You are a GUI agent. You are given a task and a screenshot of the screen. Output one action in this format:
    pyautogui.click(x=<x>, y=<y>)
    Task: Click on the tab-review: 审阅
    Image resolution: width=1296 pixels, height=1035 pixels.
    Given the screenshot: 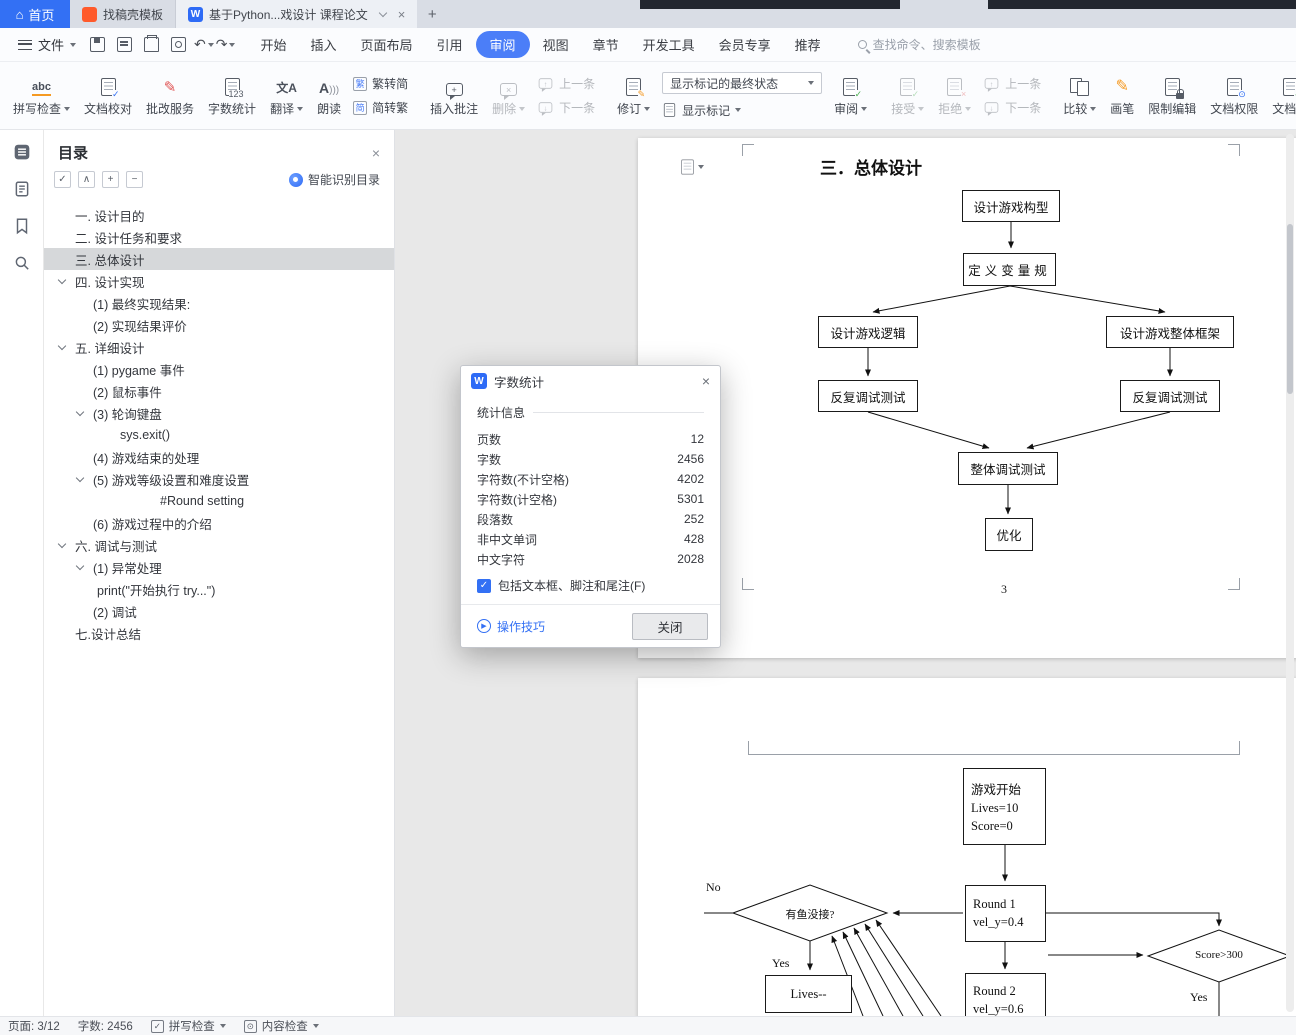 What is the action you would take?
    pyautogui.click(x=502, y=44)
    